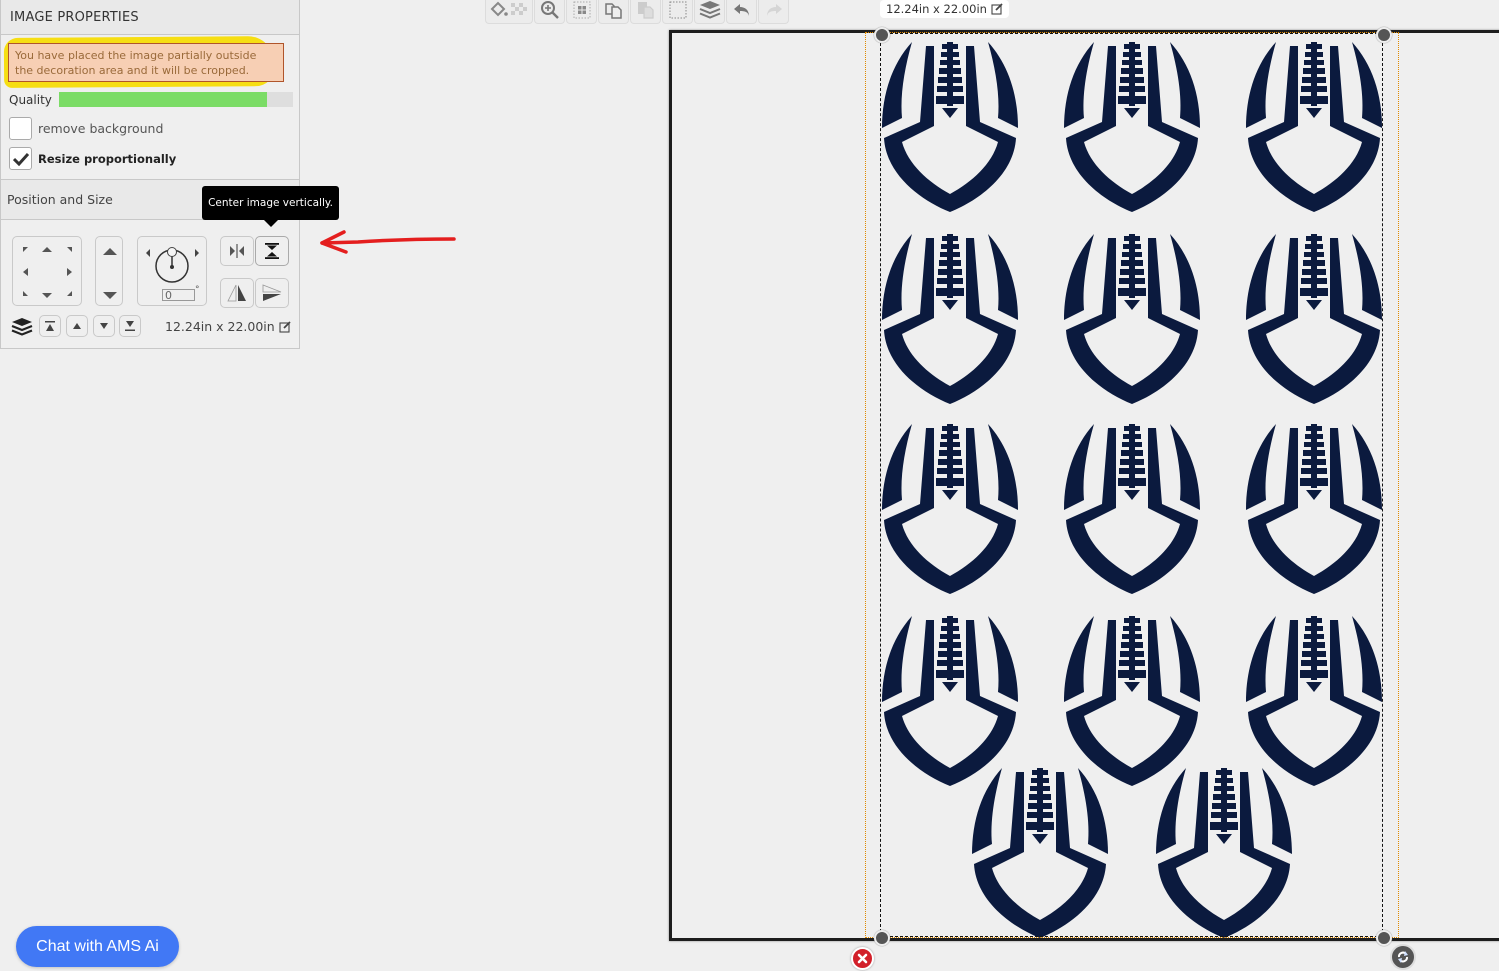 This screenshot has width=1499, height=971. I want to click on size-readout-text: 12.24in x 22.00in, so click(220, 326).